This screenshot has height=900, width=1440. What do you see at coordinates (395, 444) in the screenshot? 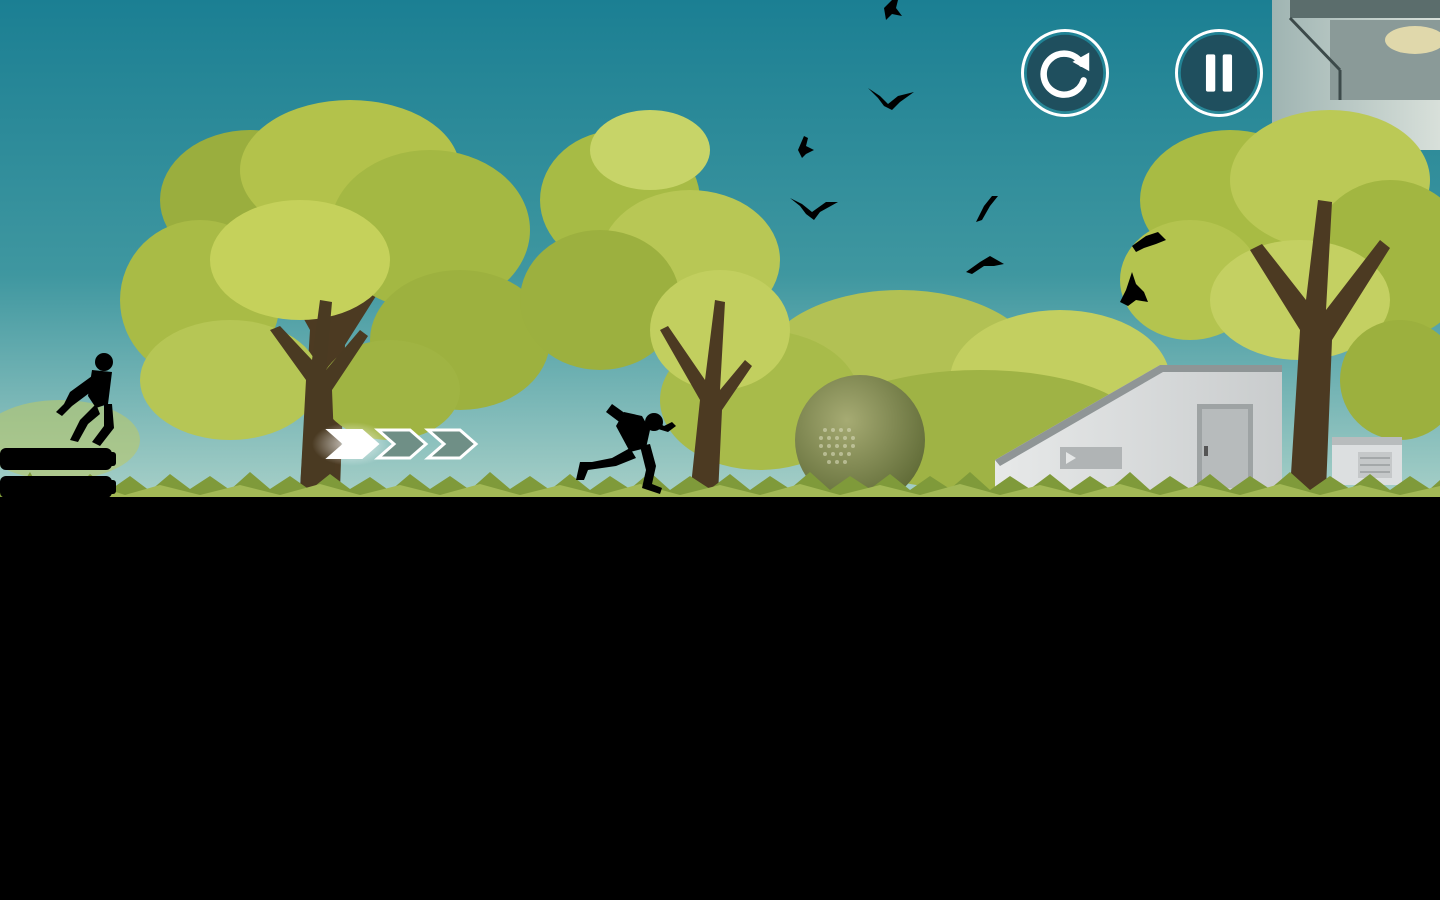
I see `boost-arrows` at bounding box center [395, 444].